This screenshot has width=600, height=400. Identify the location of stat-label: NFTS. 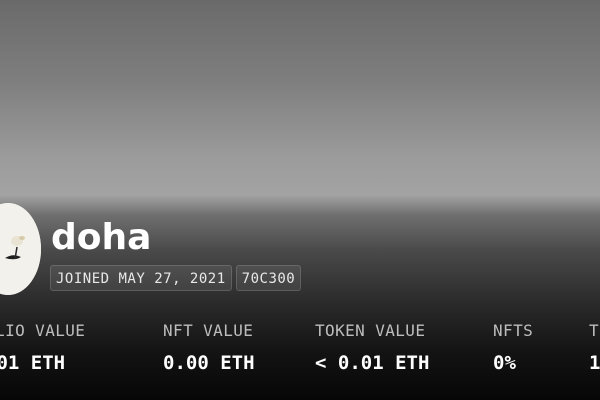
(513, 330).